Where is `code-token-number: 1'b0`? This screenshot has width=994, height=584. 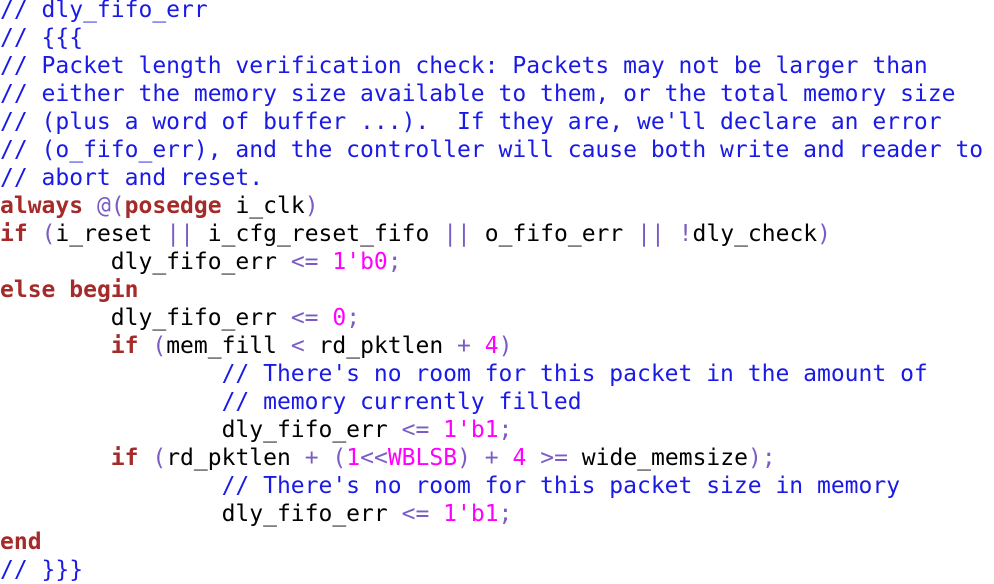
code-token-number: 1'b0 is located at coordinates (360, 262).